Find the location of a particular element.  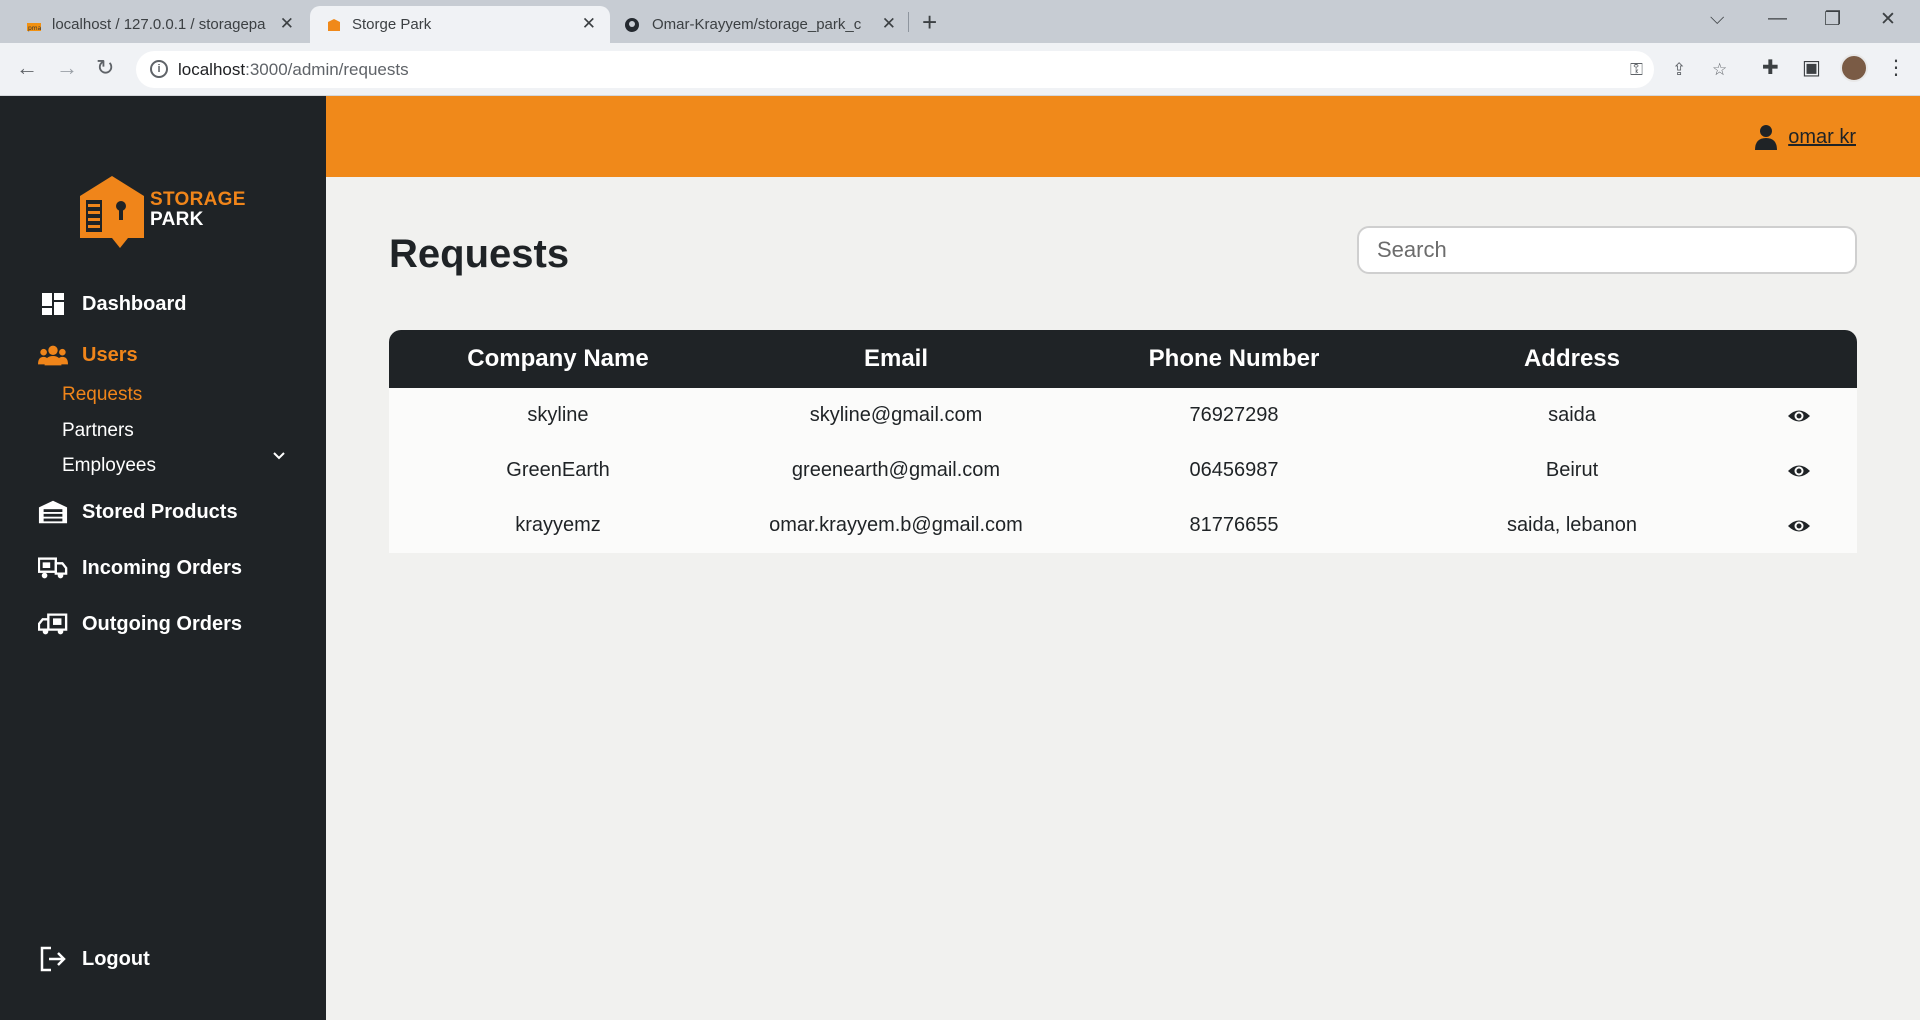

table-row: skyline skyline@gmail.com 76927298 saida is located at coordinates (1123, 415).